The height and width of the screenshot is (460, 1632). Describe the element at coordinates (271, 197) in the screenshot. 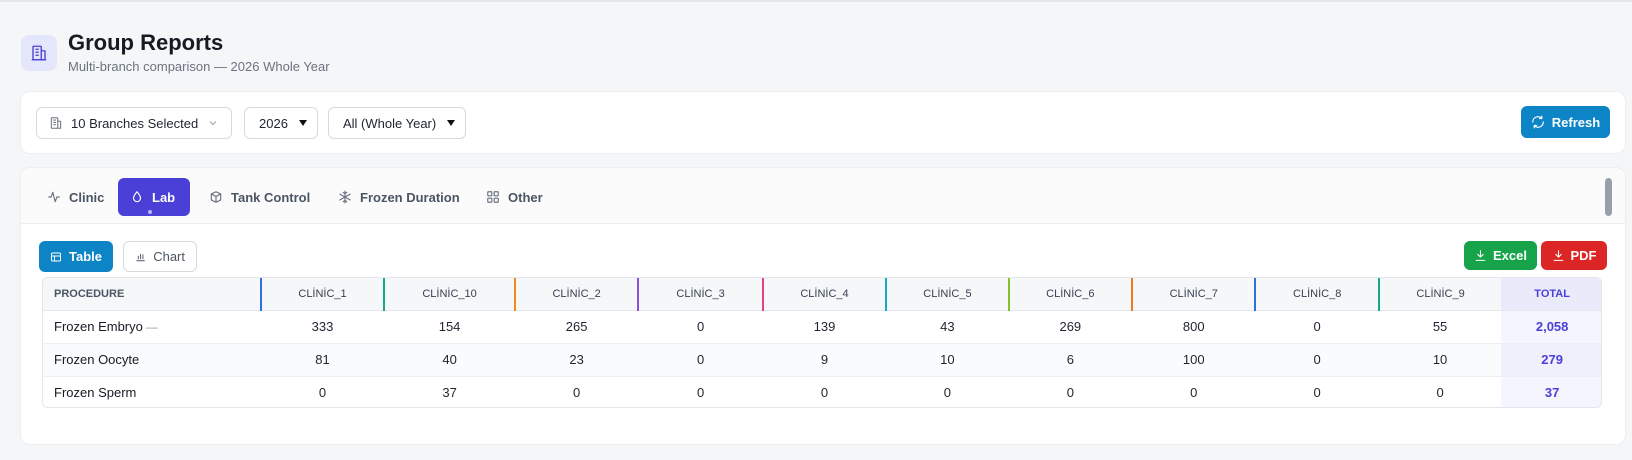

I see `tab-label: Tank Control` at that location.